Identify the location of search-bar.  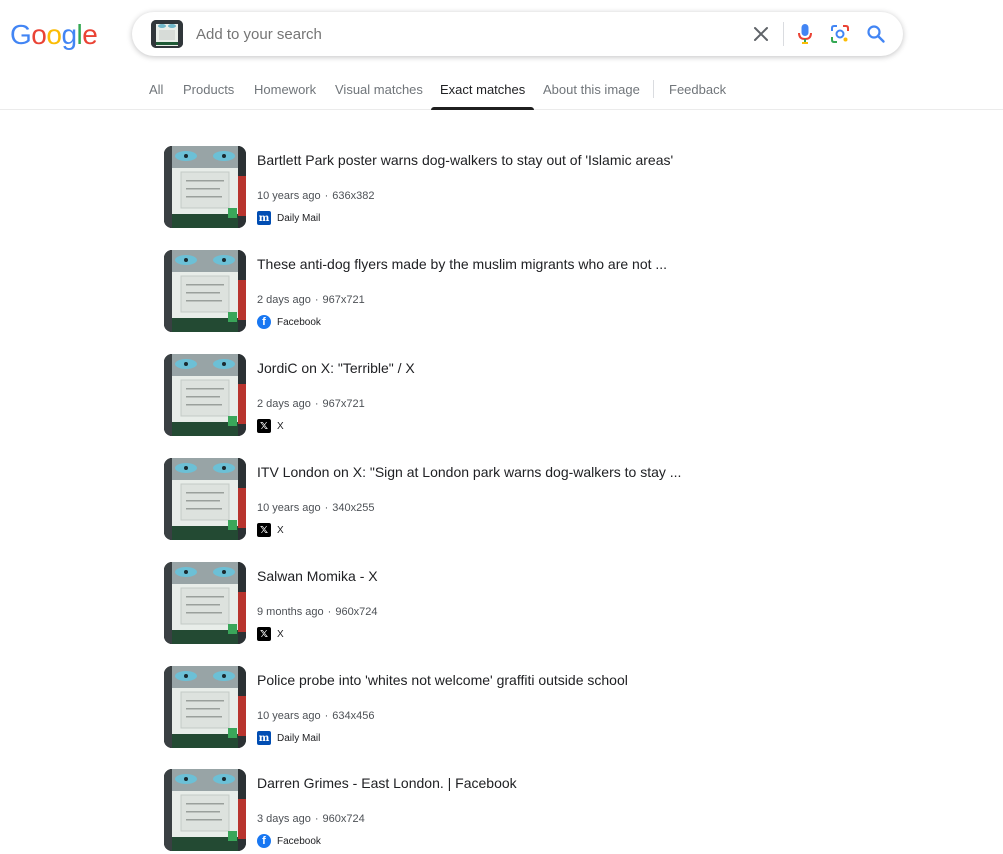
(517, 34).